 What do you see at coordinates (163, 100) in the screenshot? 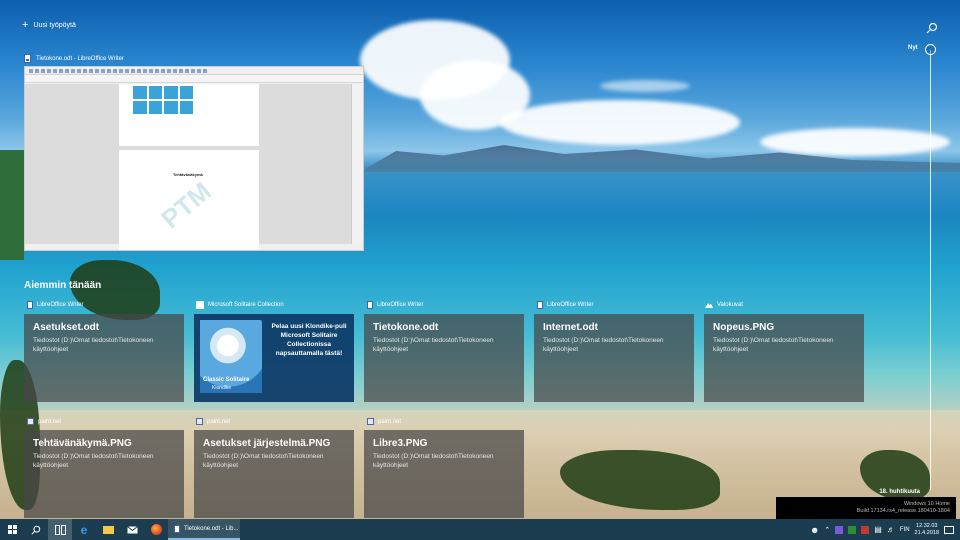
I see `thumbnail-grid` at bounding box center [163, 100].